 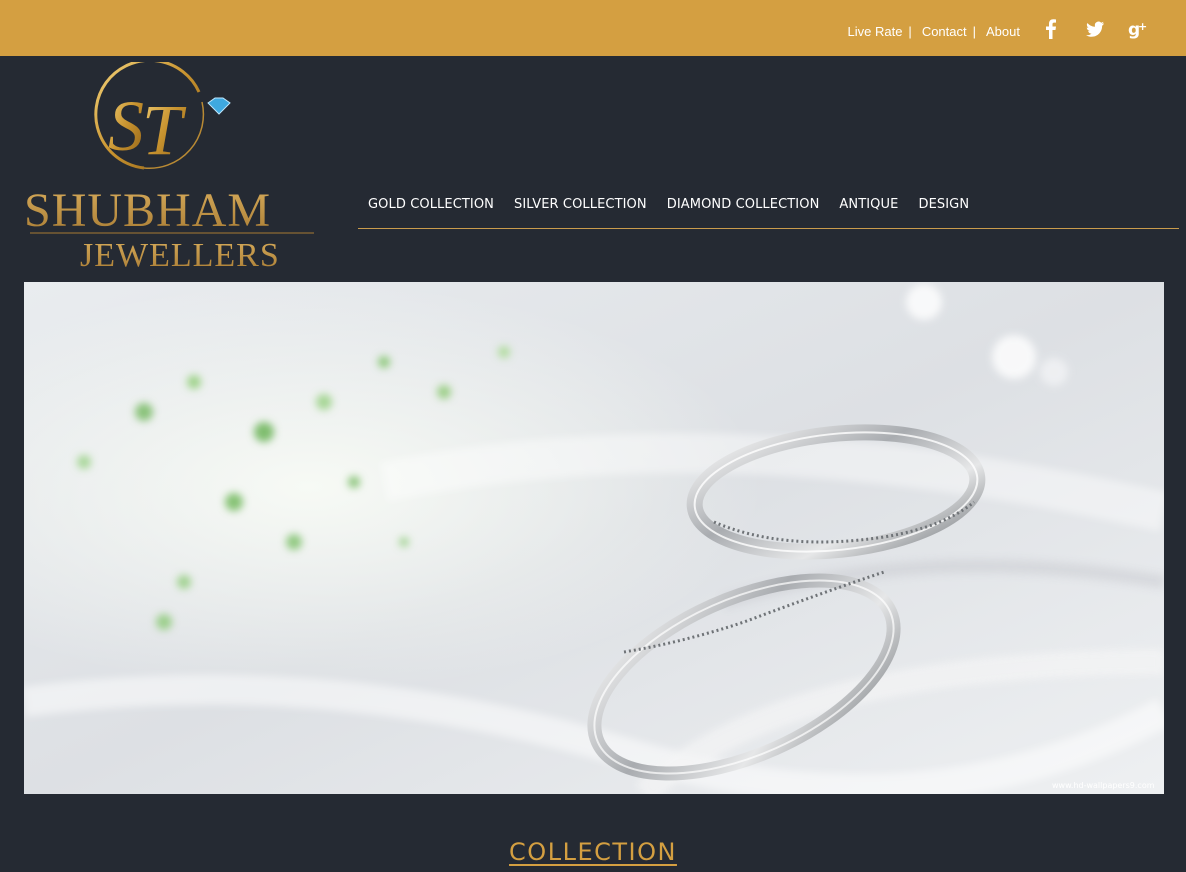 What do you see at coordinates (580, 200) in the screenshot?
I see `nav-silver-collection: SILVER COLLECTION` at bounding box center [580, 200].